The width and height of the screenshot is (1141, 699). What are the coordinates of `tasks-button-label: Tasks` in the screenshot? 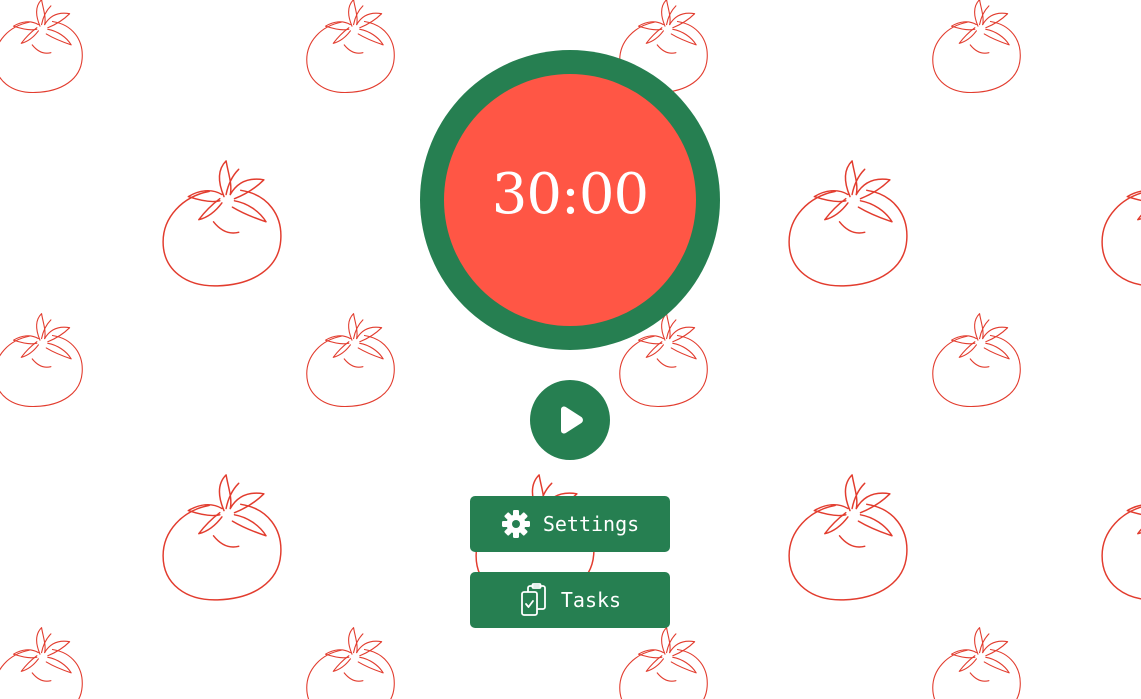 It's located at (591, 600).